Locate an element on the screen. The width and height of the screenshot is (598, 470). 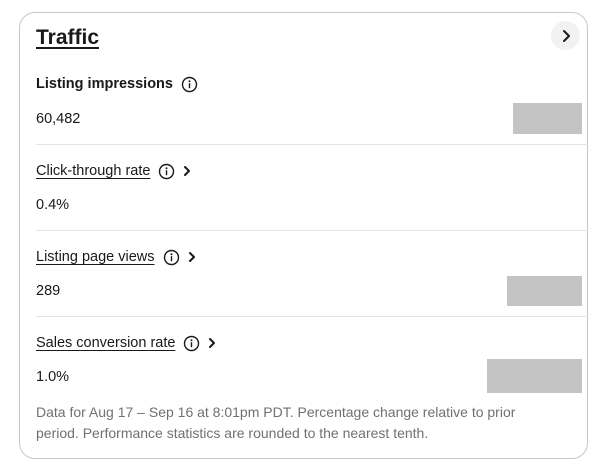
metric-label-link: Listing page views is located at coordinates (95, 257).